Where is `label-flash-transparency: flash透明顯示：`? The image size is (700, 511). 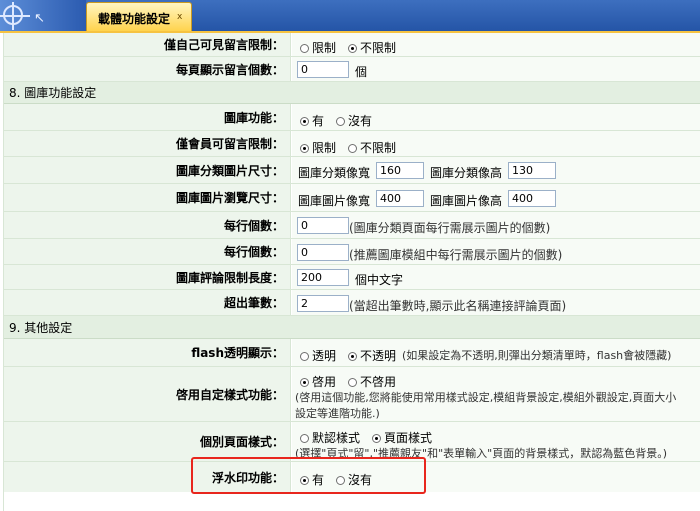
label-flash-transparency: flash透明顯示： is located at coordinates (147, 352).